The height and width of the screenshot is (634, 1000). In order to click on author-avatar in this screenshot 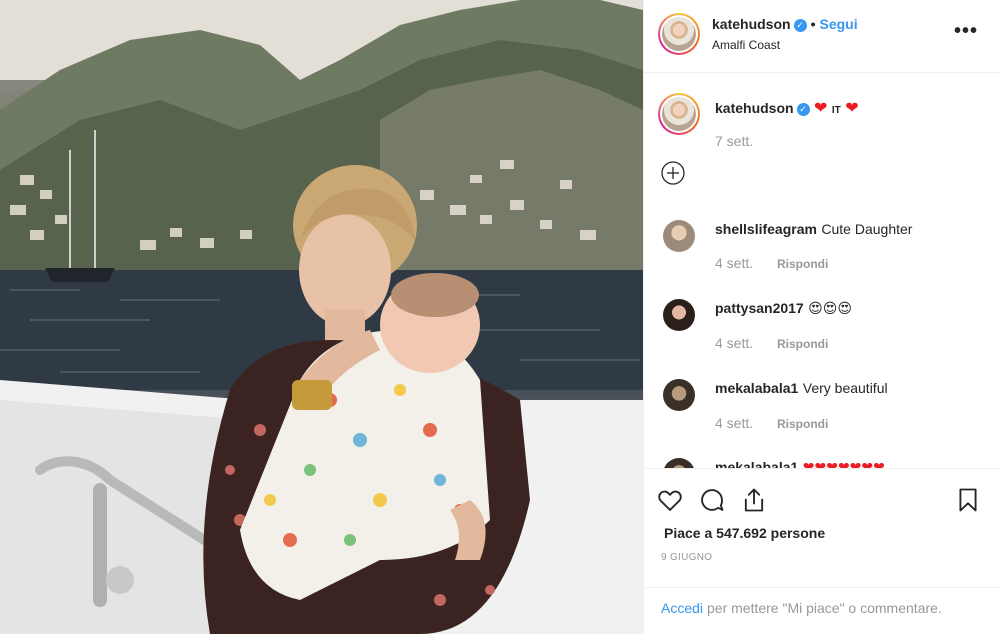, I will do `click(679, 34)`.